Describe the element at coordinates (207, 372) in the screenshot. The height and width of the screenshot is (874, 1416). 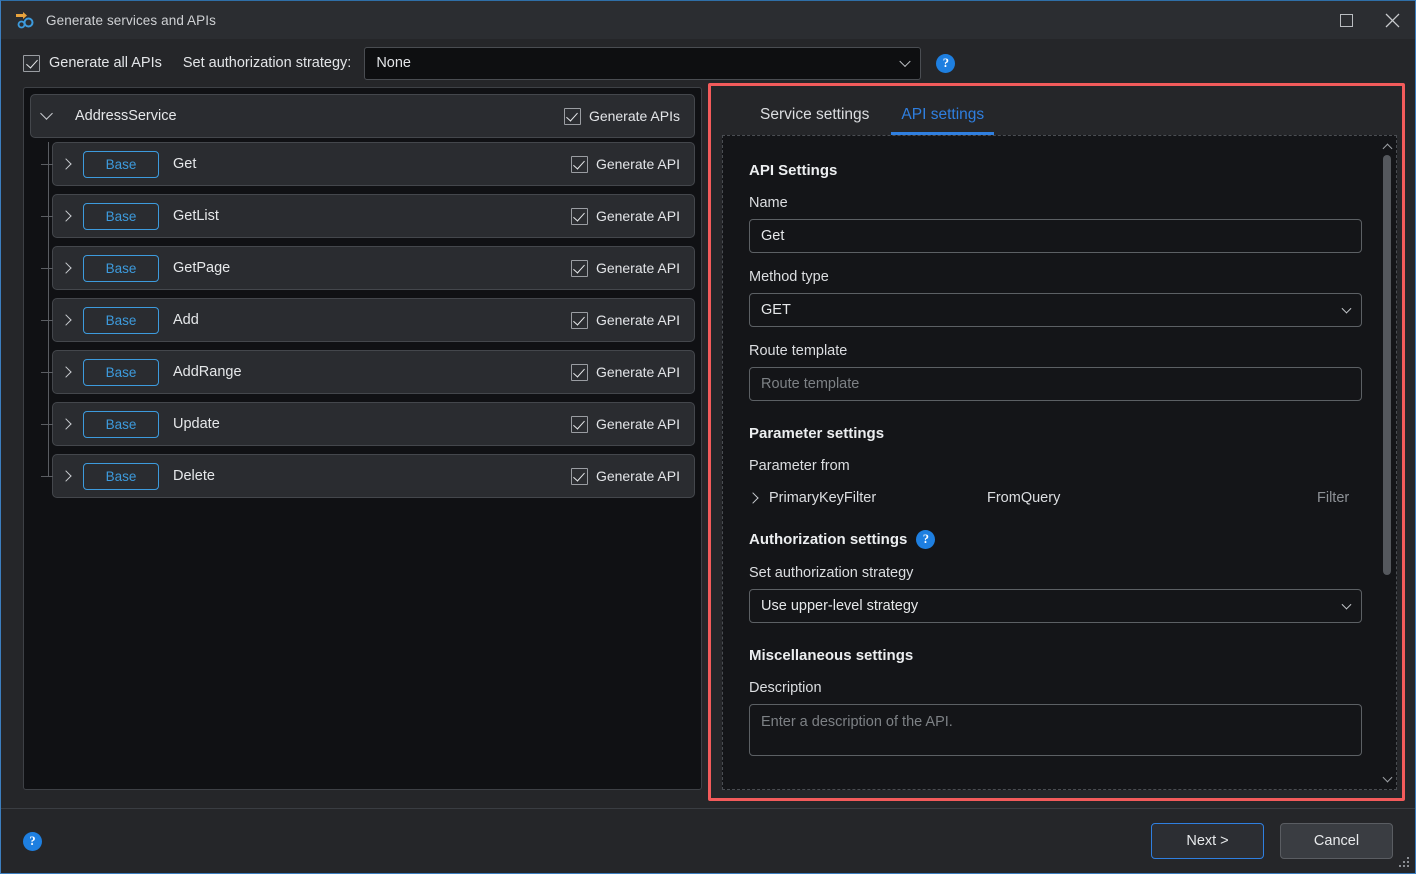
I see `api-name-label: AddRange` at that location.